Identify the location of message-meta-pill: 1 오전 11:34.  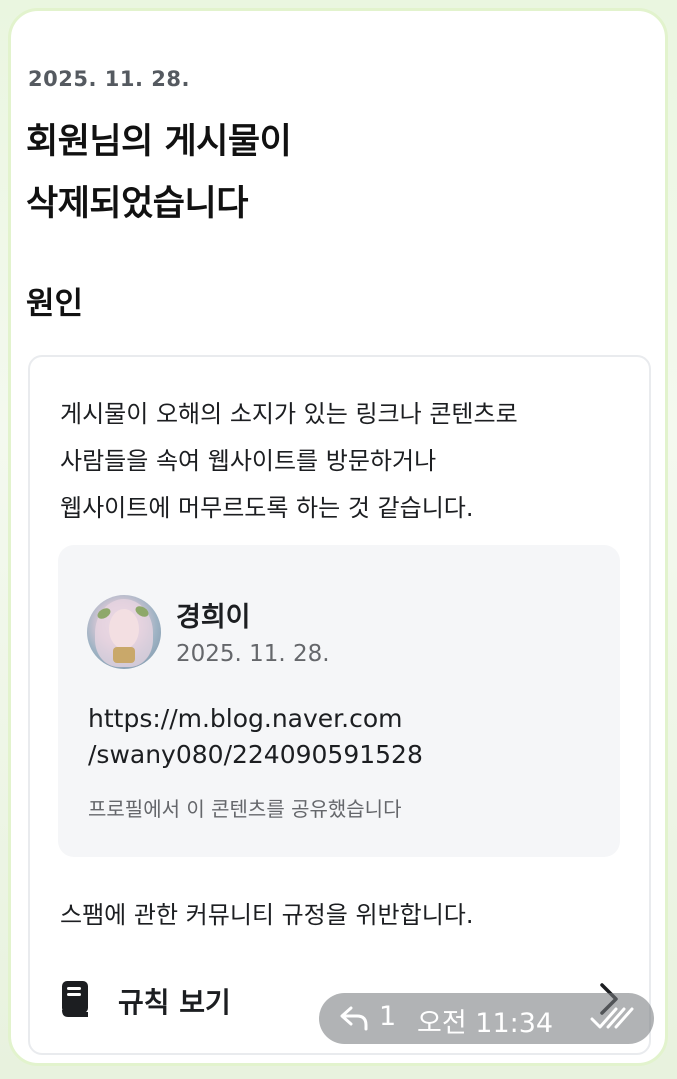
(486, 1018).